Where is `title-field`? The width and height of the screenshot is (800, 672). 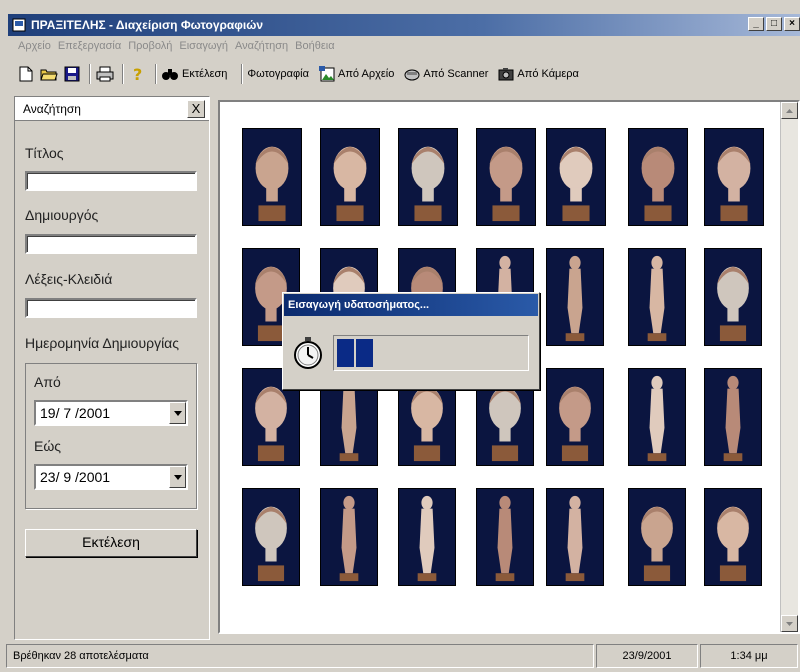 title-field is located at coordinates (111, 181).